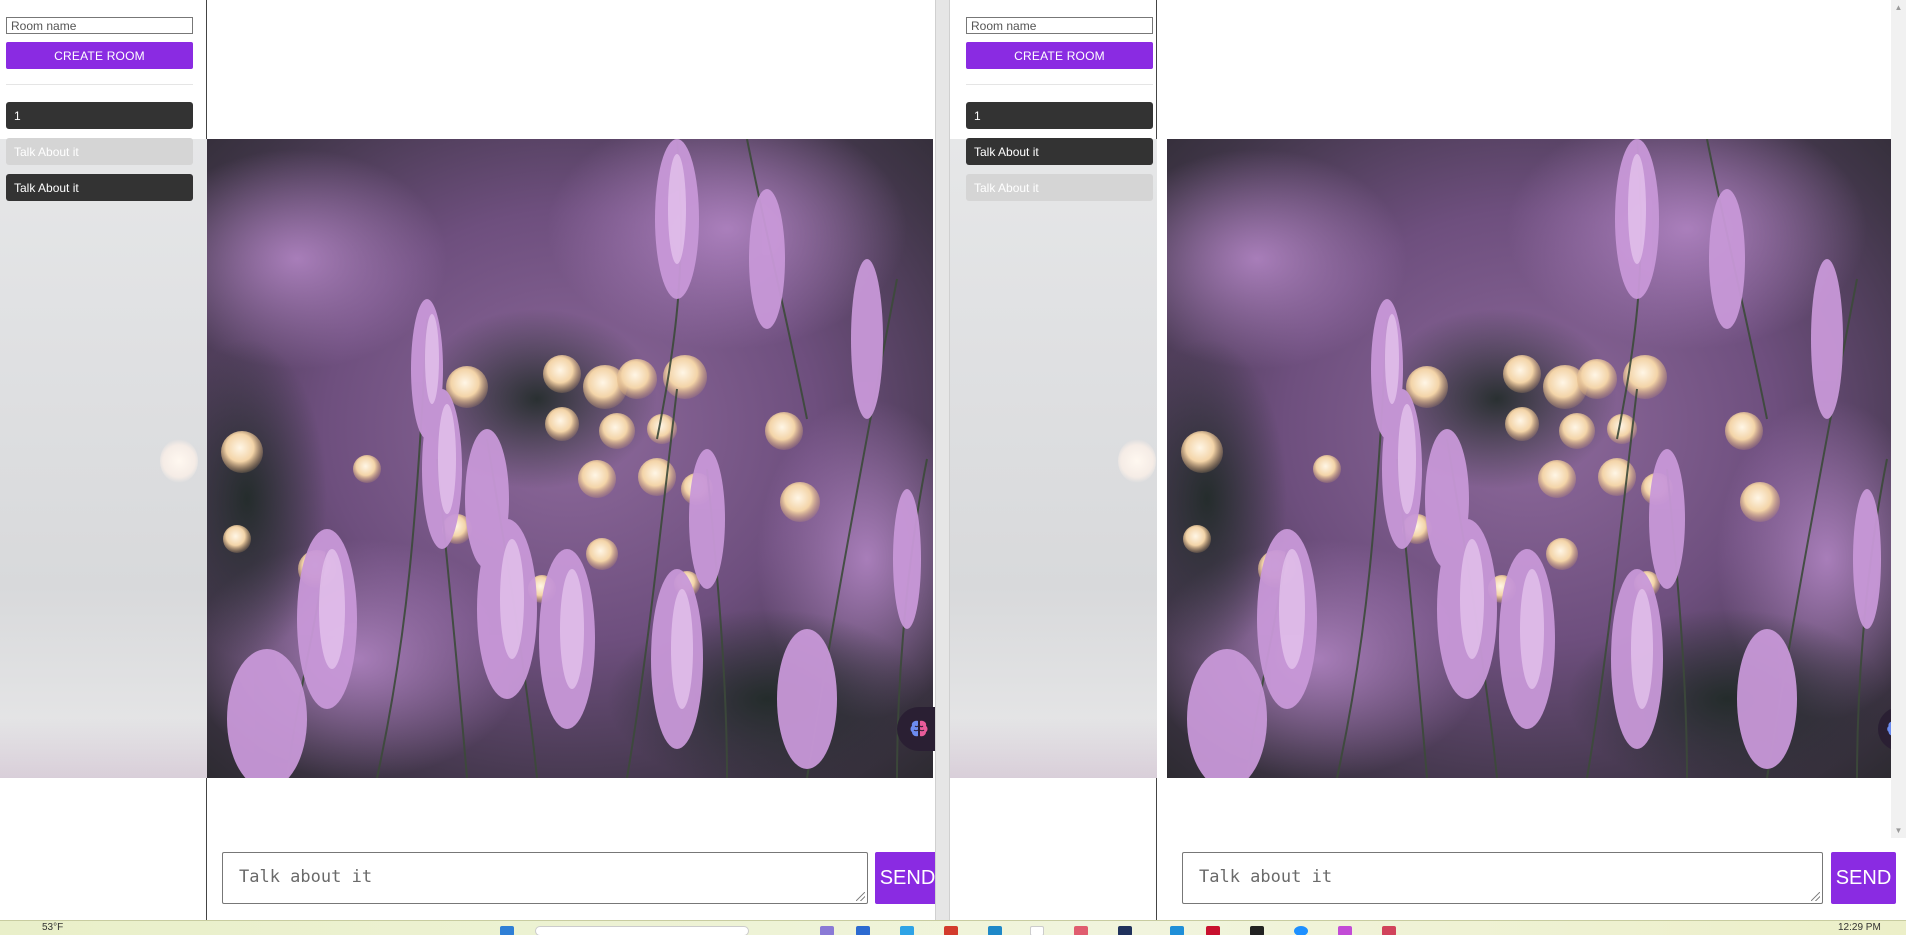  I want to click on triangle-down-icon: ▼, so click(1898, 830).